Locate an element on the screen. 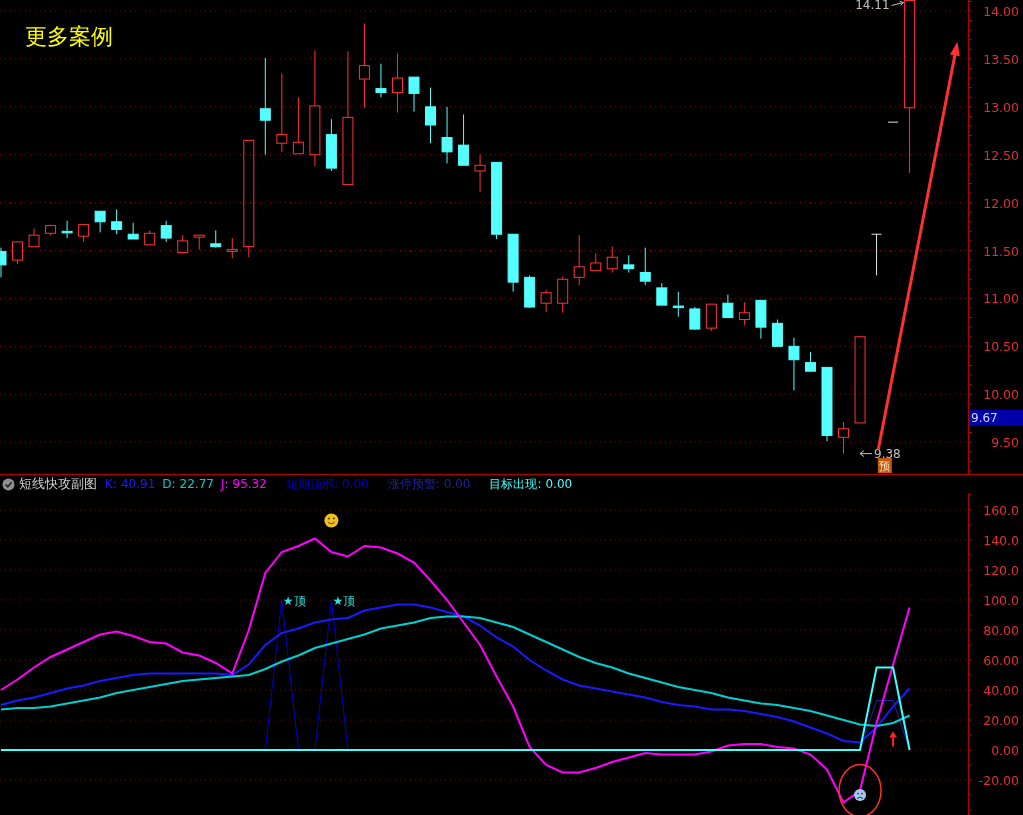 The height and width of the screenshot is (815, 1023). axis-label: 12.00 is located at coordinates (1001, 203).